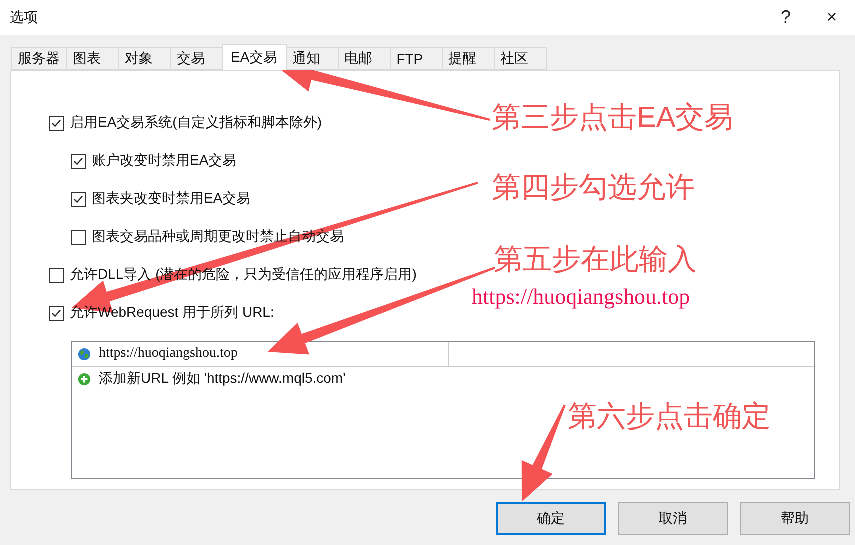 The width and height of the screenshot is (855, 545). What do you see at coordinates (593, 188) in the screenshot?
I see `annotation-text: 第四步勾选允许` at bounding box center [593, 188].